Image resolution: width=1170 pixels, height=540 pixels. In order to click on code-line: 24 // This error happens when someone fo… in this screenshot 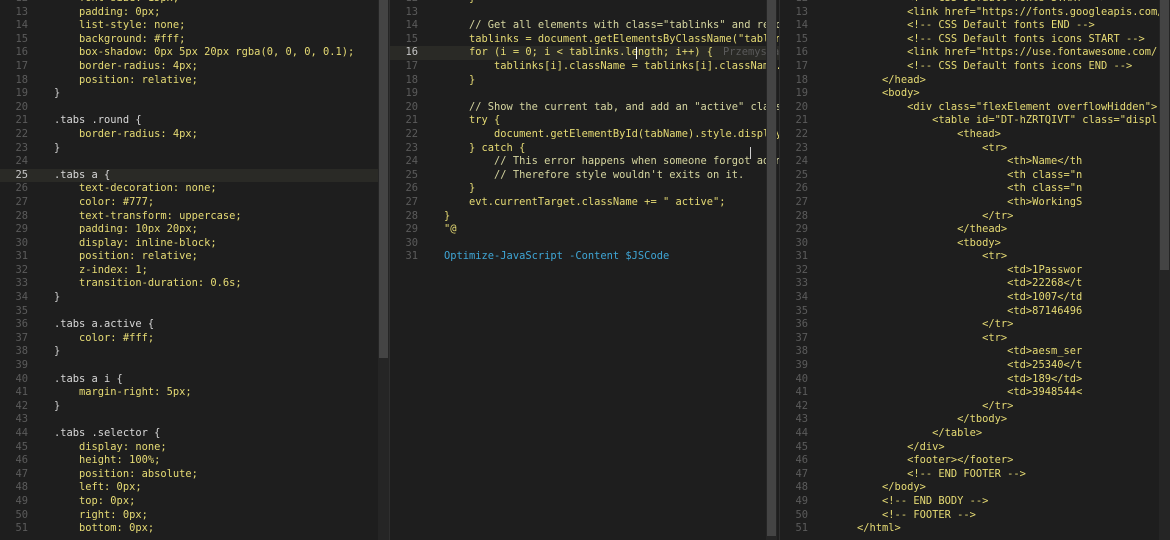, I will do `click(584, 162)`.